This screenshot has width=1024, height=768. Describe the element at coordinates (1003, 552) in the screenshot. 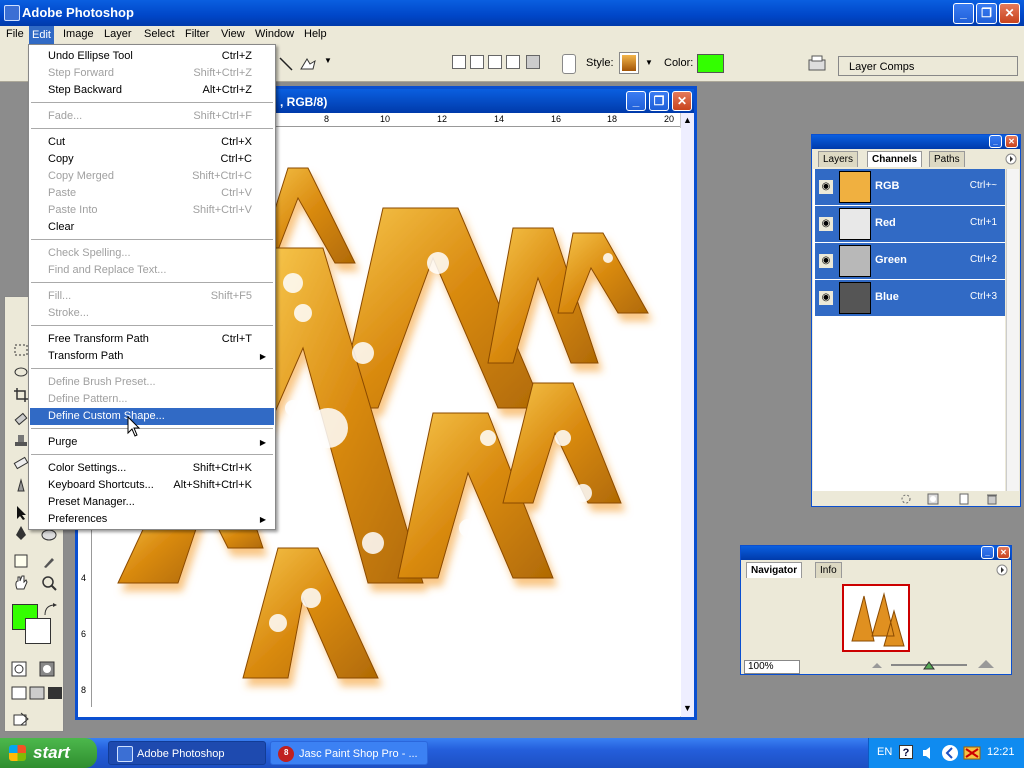

I see `navigator-close-button: ✕` at that location.